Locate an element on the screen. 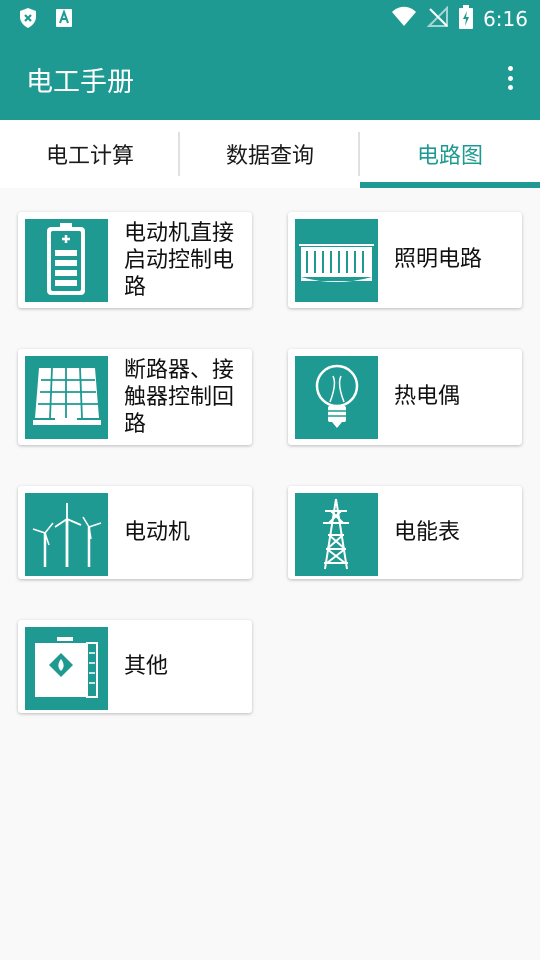 The image size is (540, 960). more-vert-icon is located at coordinates (510, 78).